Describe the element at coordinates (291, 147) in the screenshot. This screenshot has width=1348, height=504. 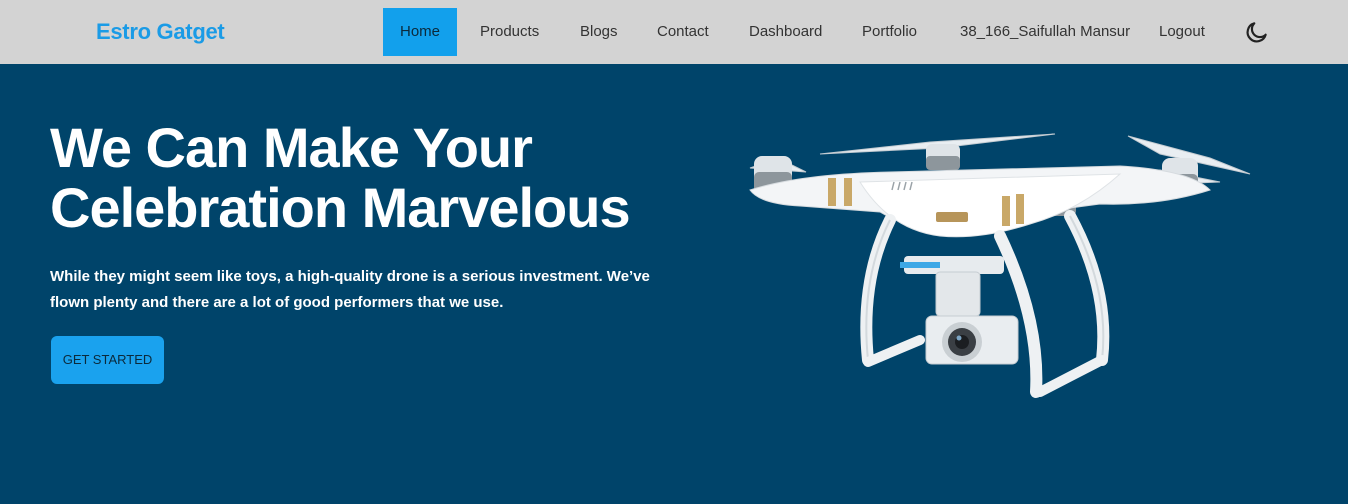
I see `hero-title-line-1: We Can Make Your` at that location.